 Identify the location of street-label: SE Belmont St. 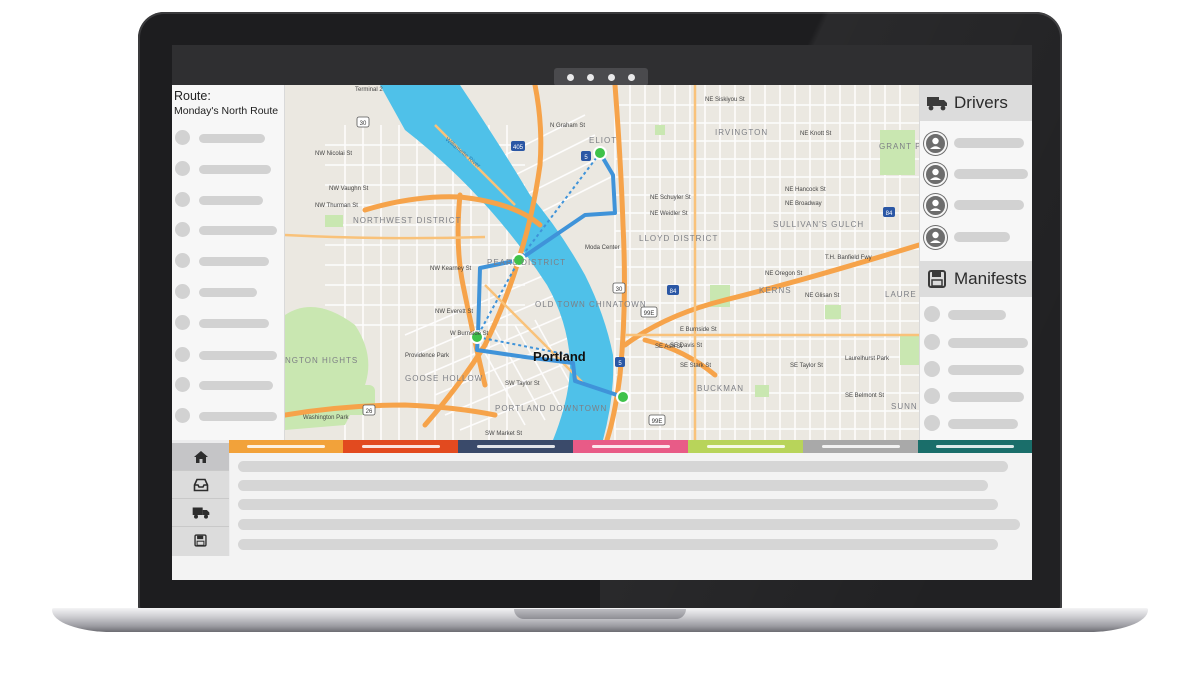
(864, 396).